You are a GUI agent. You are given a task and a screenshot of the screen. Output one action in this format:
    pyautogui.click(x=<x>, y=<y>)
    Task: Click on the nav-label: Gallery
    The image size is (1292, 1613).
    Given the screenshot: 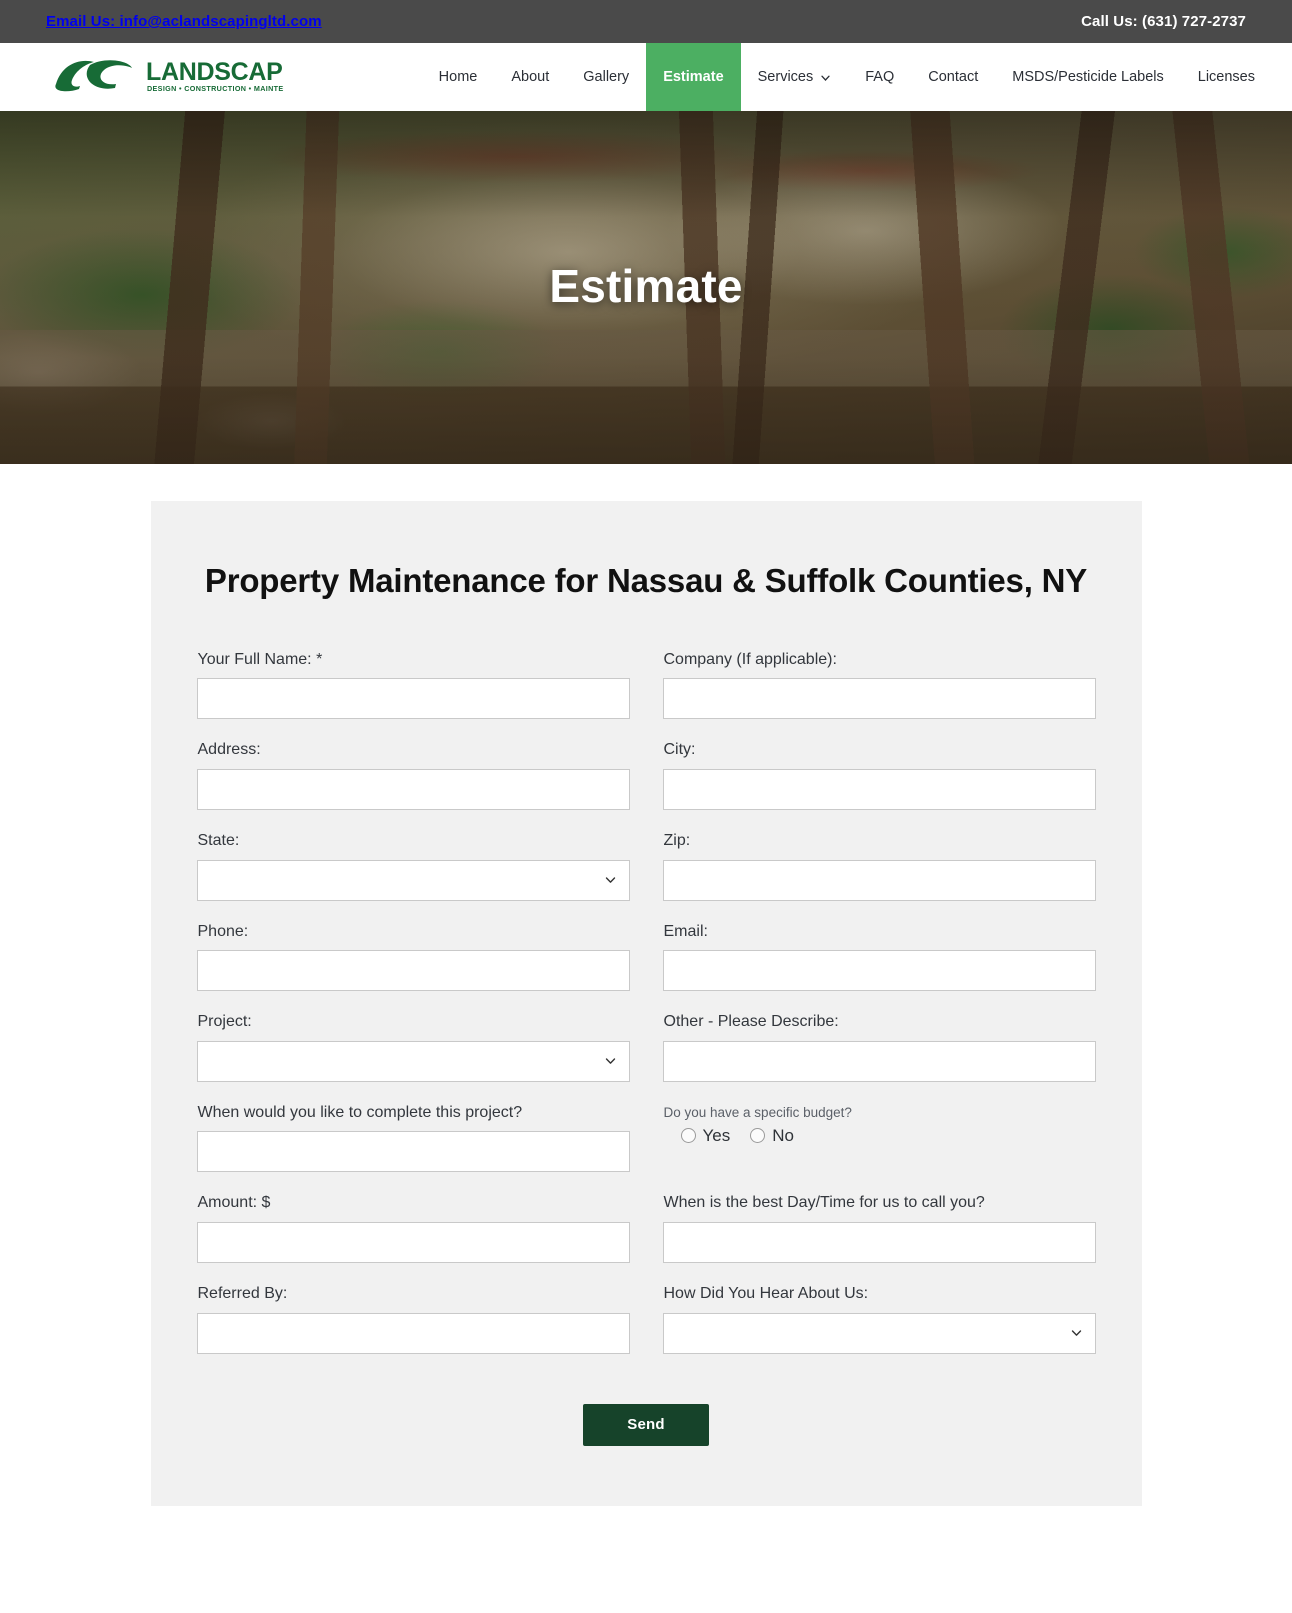 What is the action you would take?
    pyautogui.click(x=606, y=76)
    